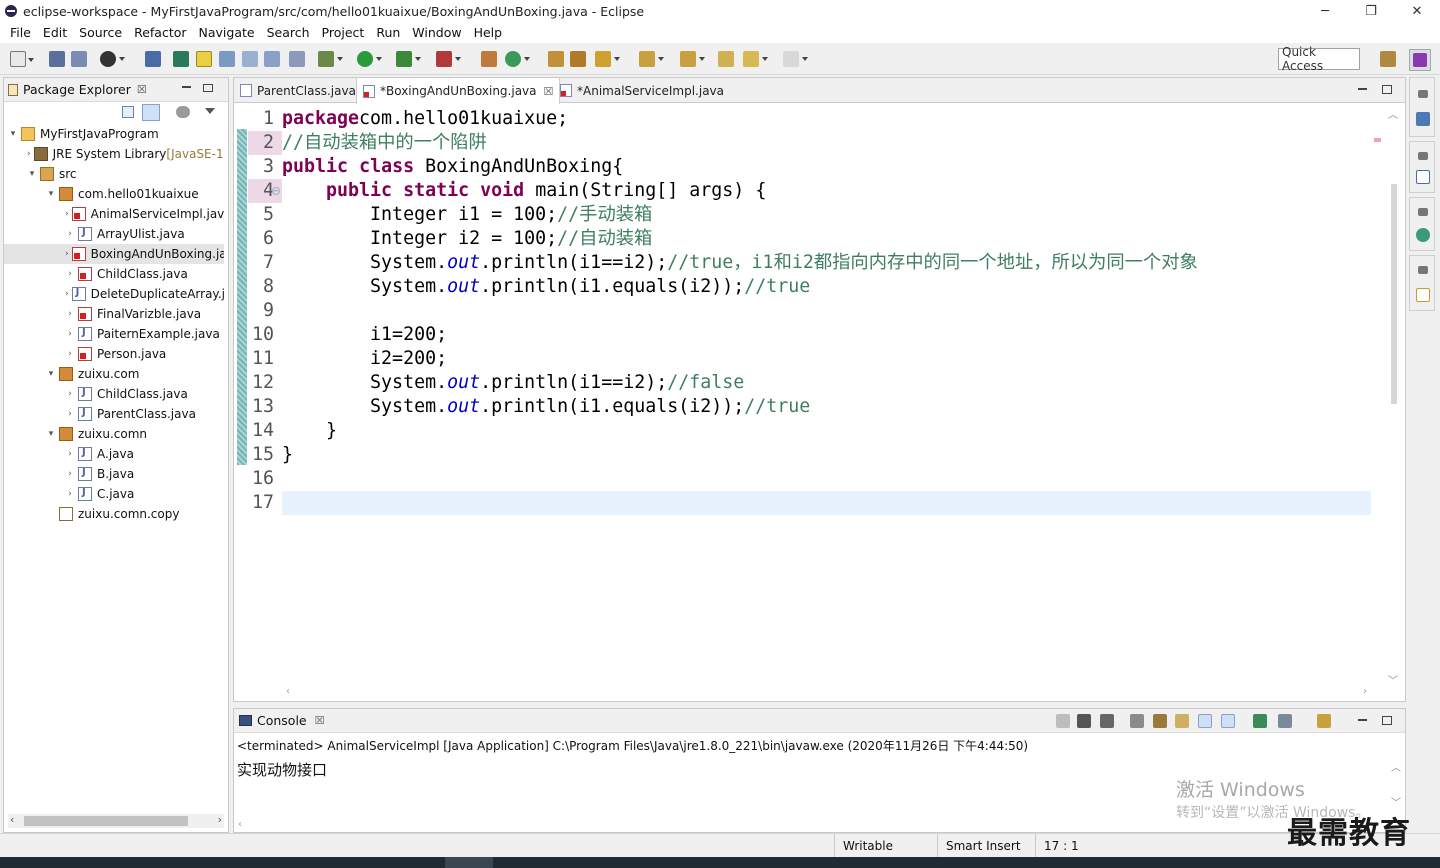 This screenshot has width=1440, height=868. What do you see at coordinates (1423, 235) in the screenshot?
I see `connect-mylyn-icon` at bounding box center [1423, 235].